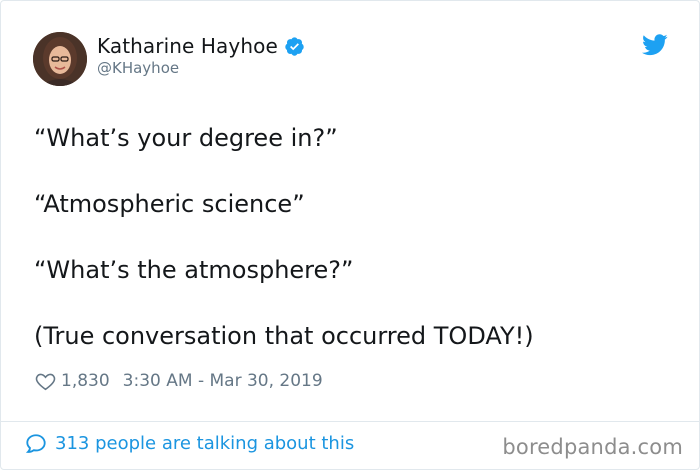  I want to click on footer-divider, so click(350, 421).